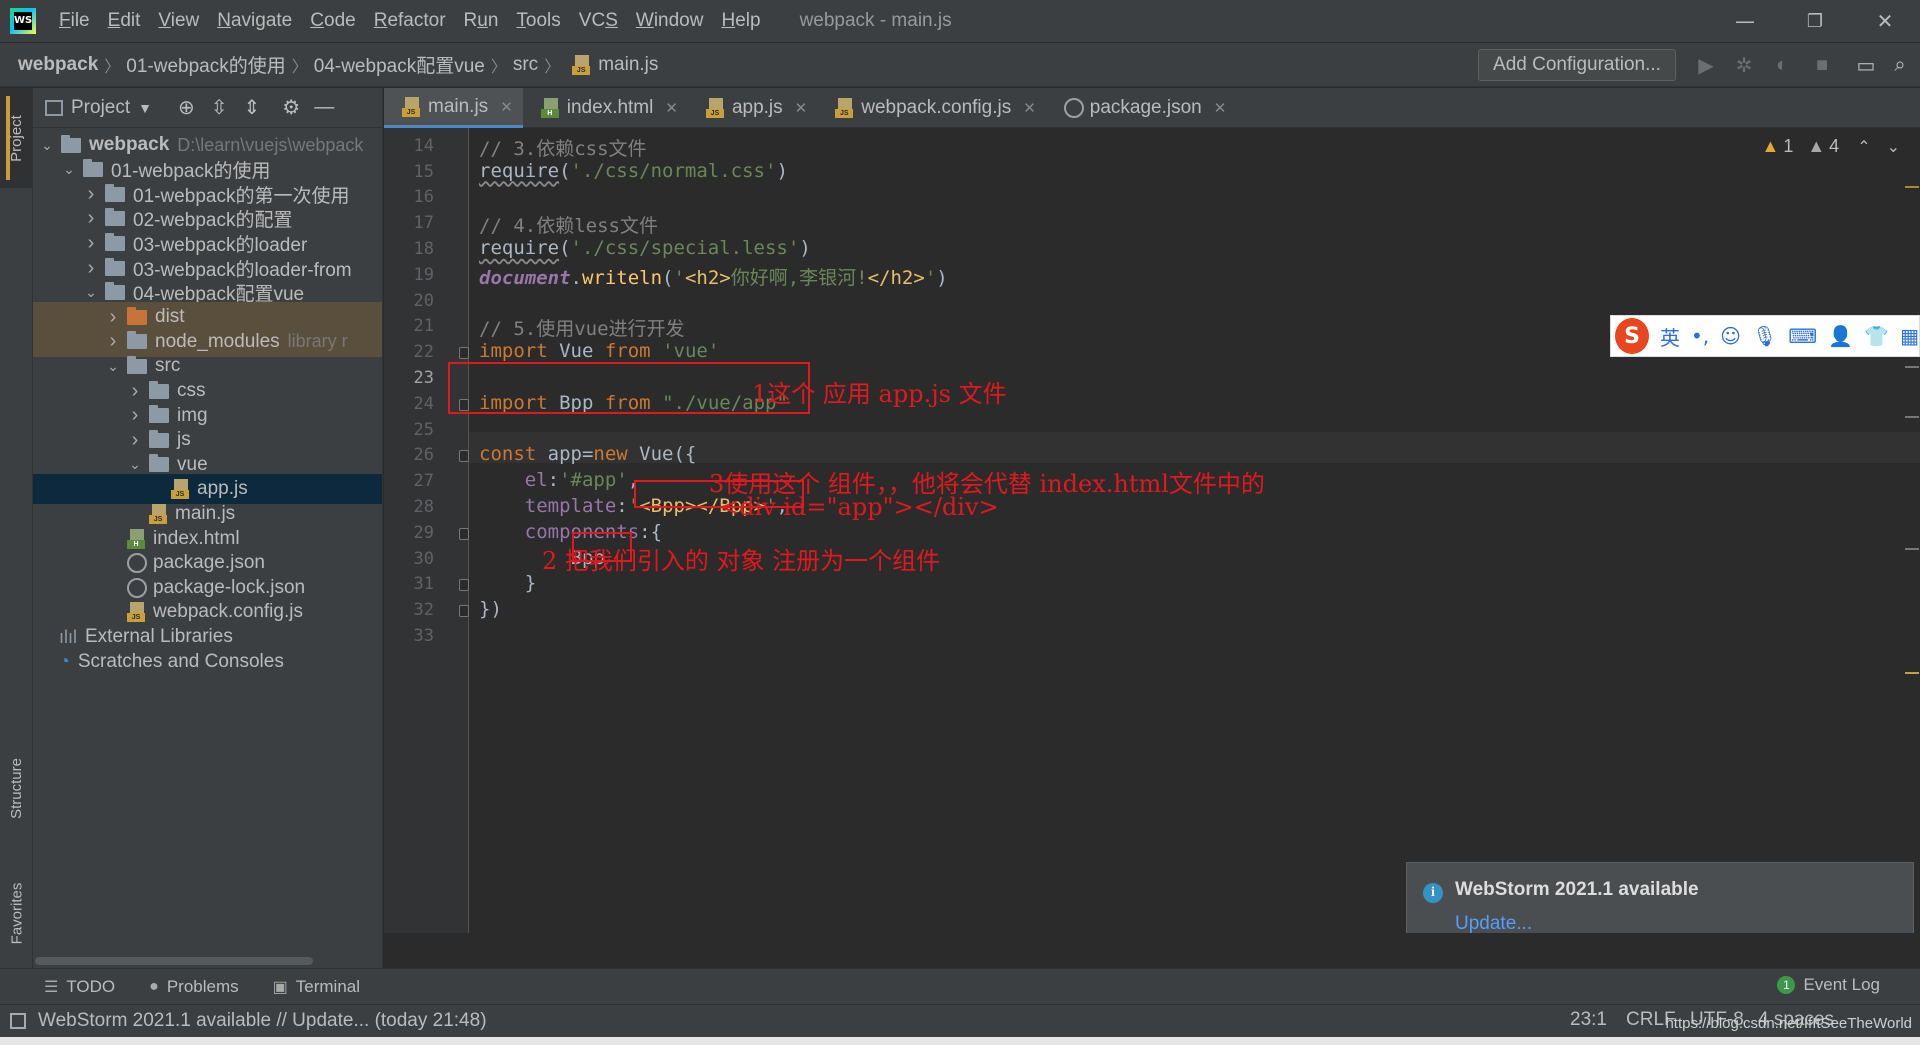  What do you see at coordinates (409, 404) in the screenshot?
I see `line-number: 24` at bounding box center [409, 404].